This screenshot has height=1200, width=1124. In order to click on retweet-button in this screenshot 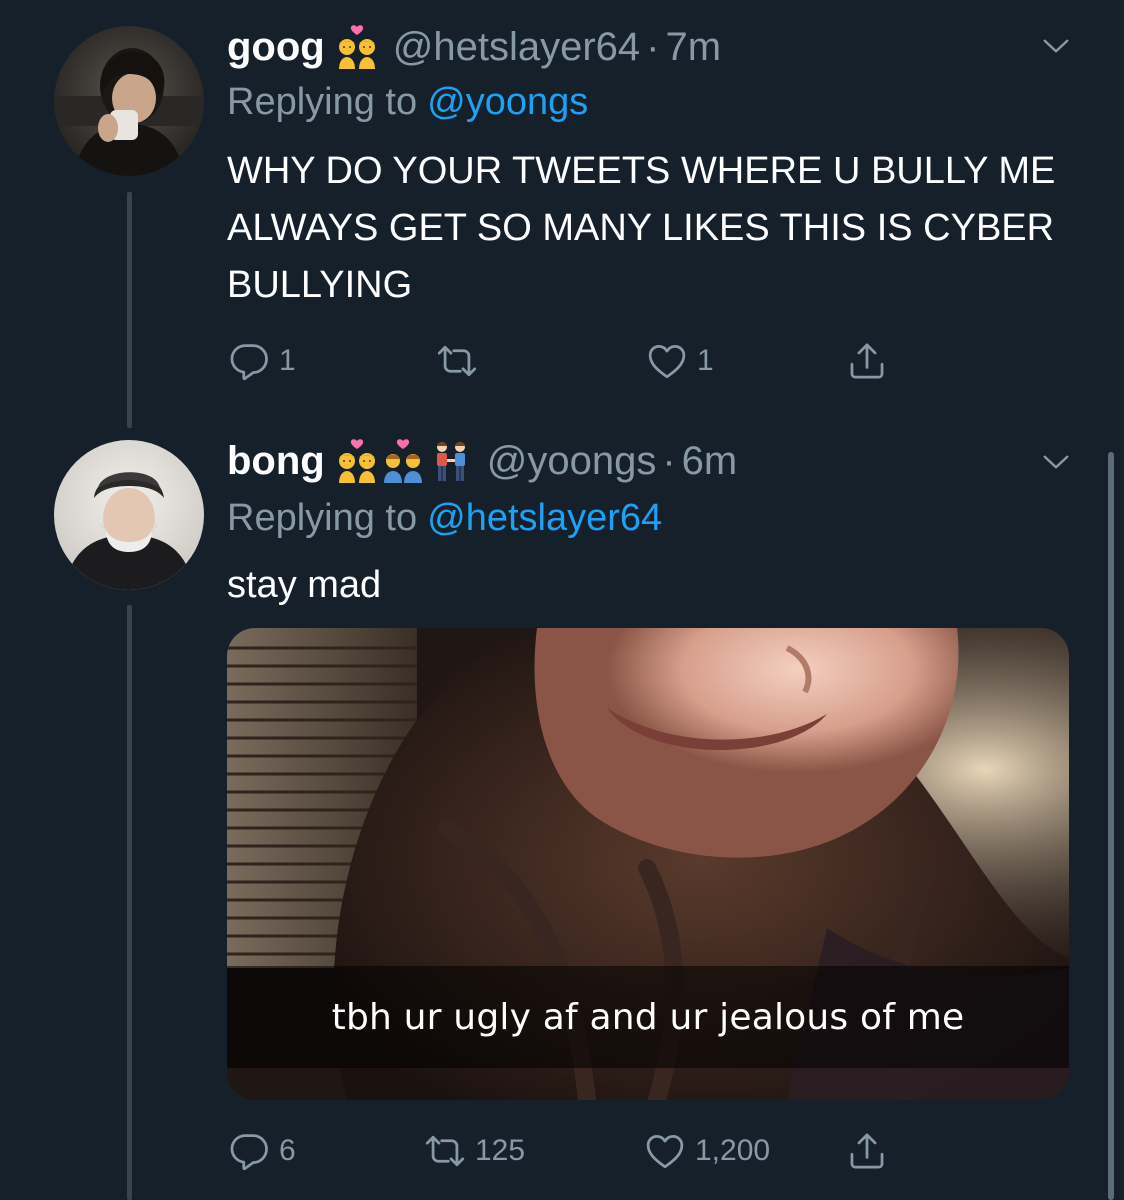, I will do `click(461, 361)`.